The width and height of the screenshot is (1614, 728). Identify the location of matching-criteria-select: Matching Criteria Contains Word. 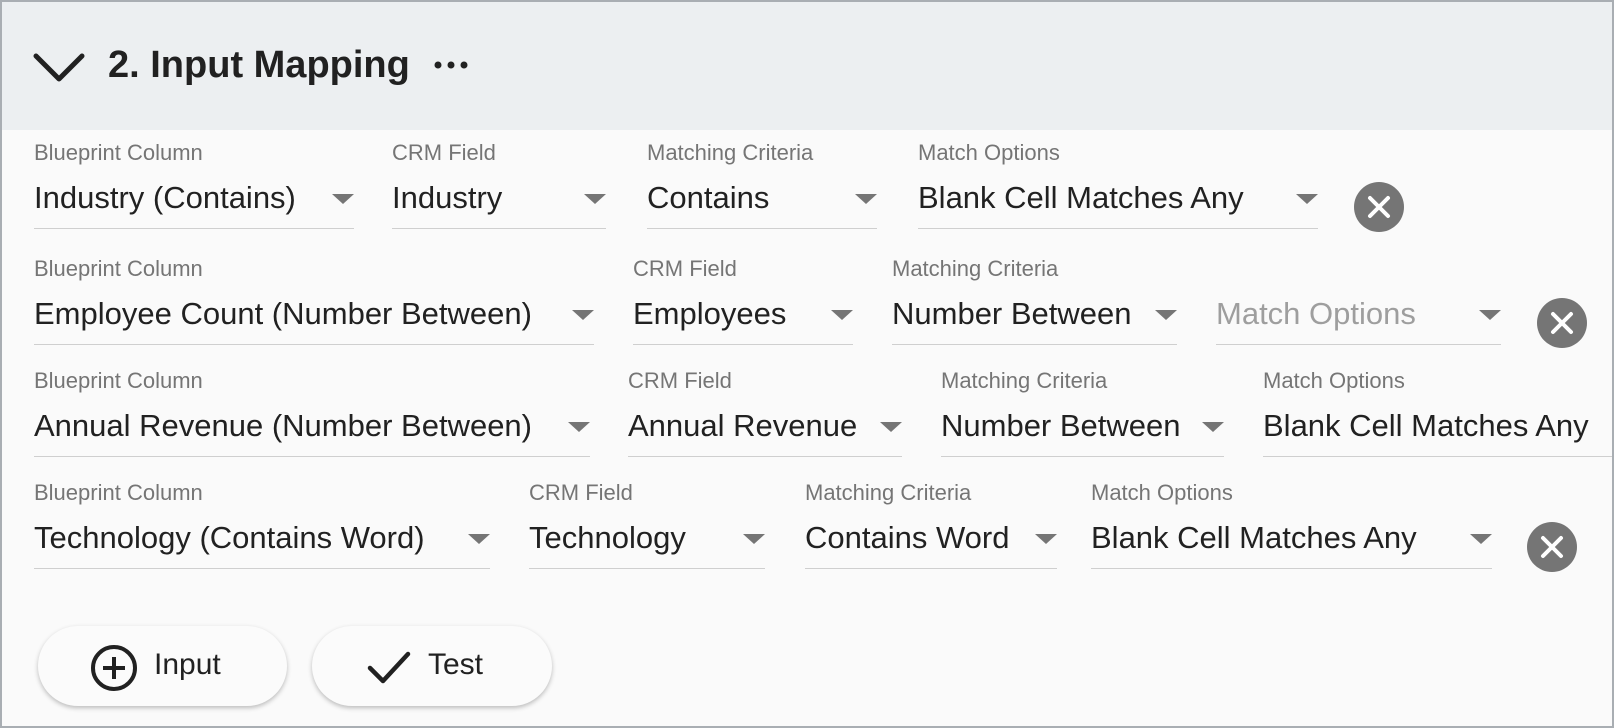
(931, 520).